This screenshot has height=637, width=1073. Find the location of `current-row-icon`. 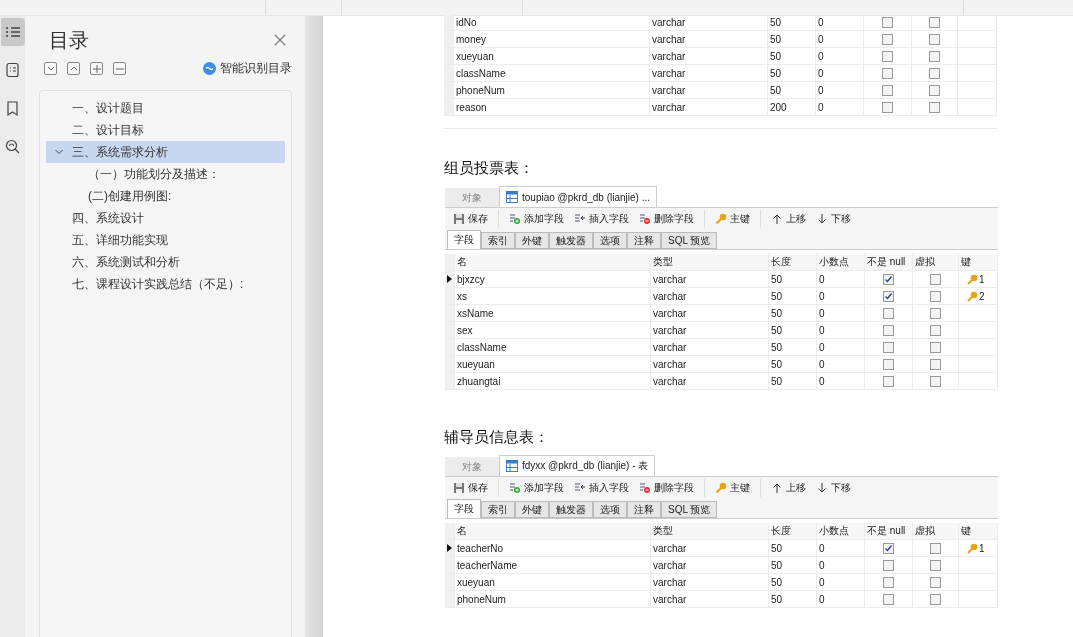

current-row-icon is located at coordinates (449, 548).